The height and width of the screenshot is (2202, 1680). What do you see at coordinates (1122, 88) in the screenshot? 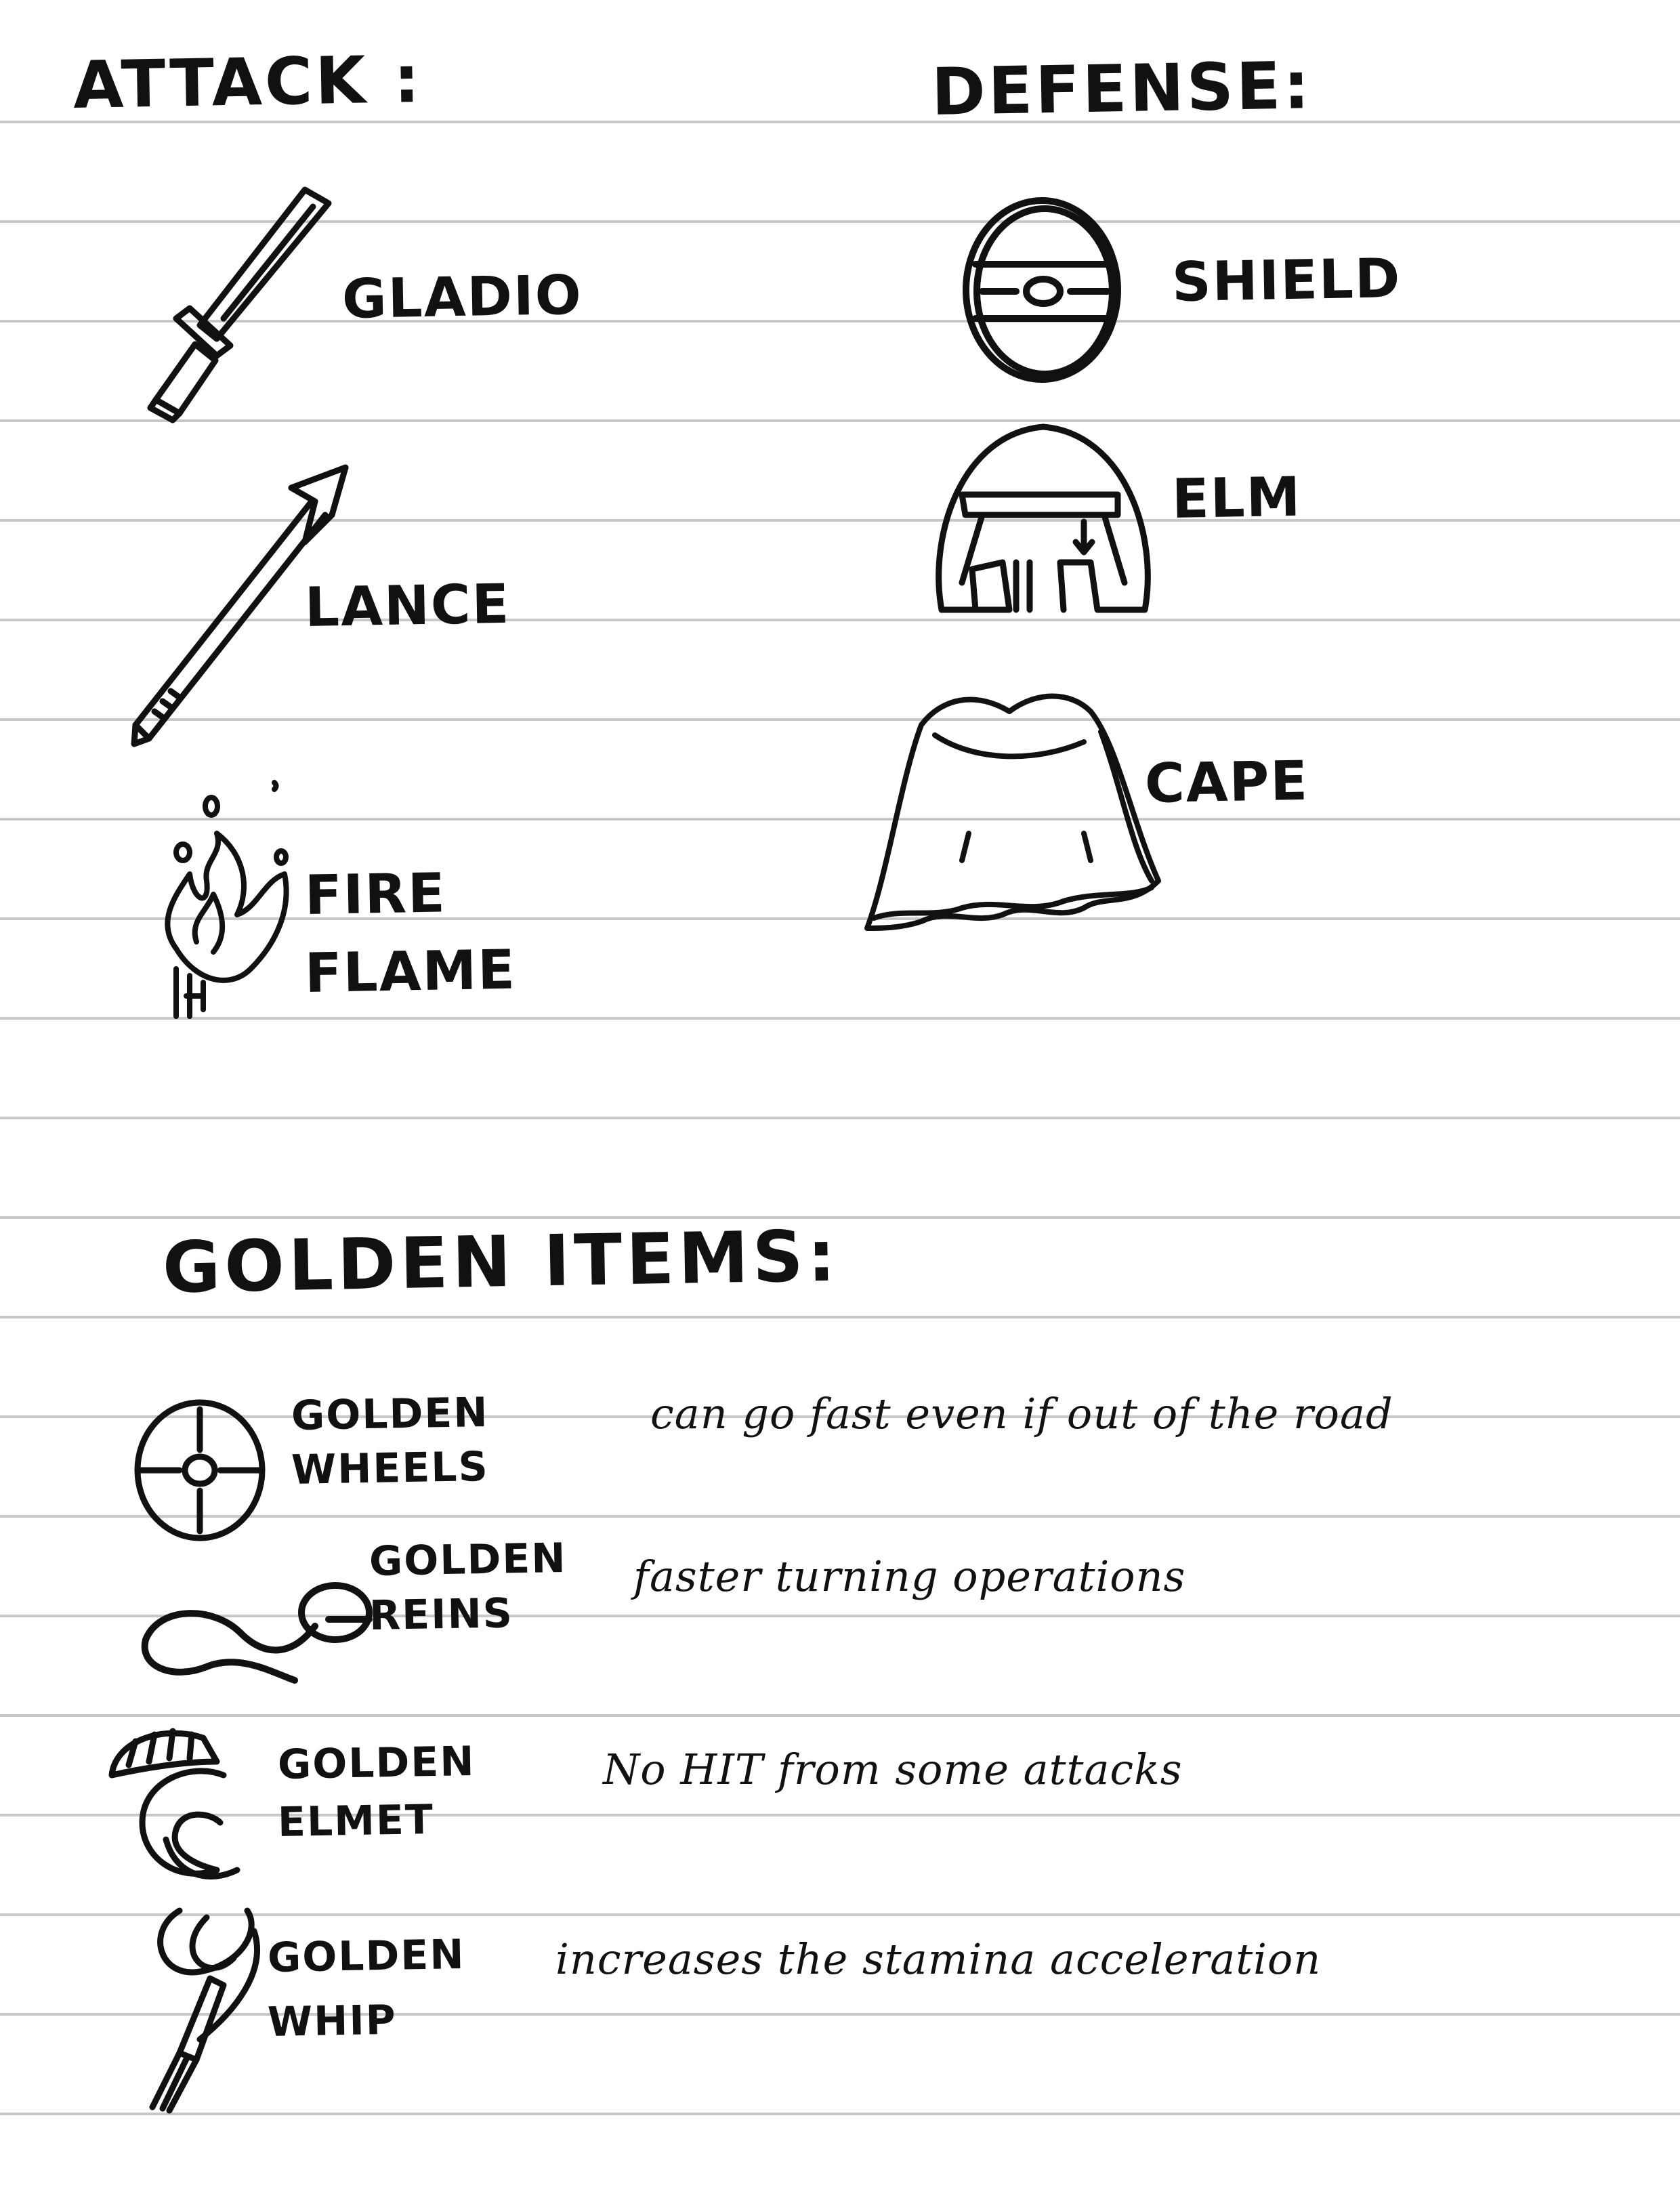
I see `defense-heading: DEFENSE:` at bounding box center [1122, 88].